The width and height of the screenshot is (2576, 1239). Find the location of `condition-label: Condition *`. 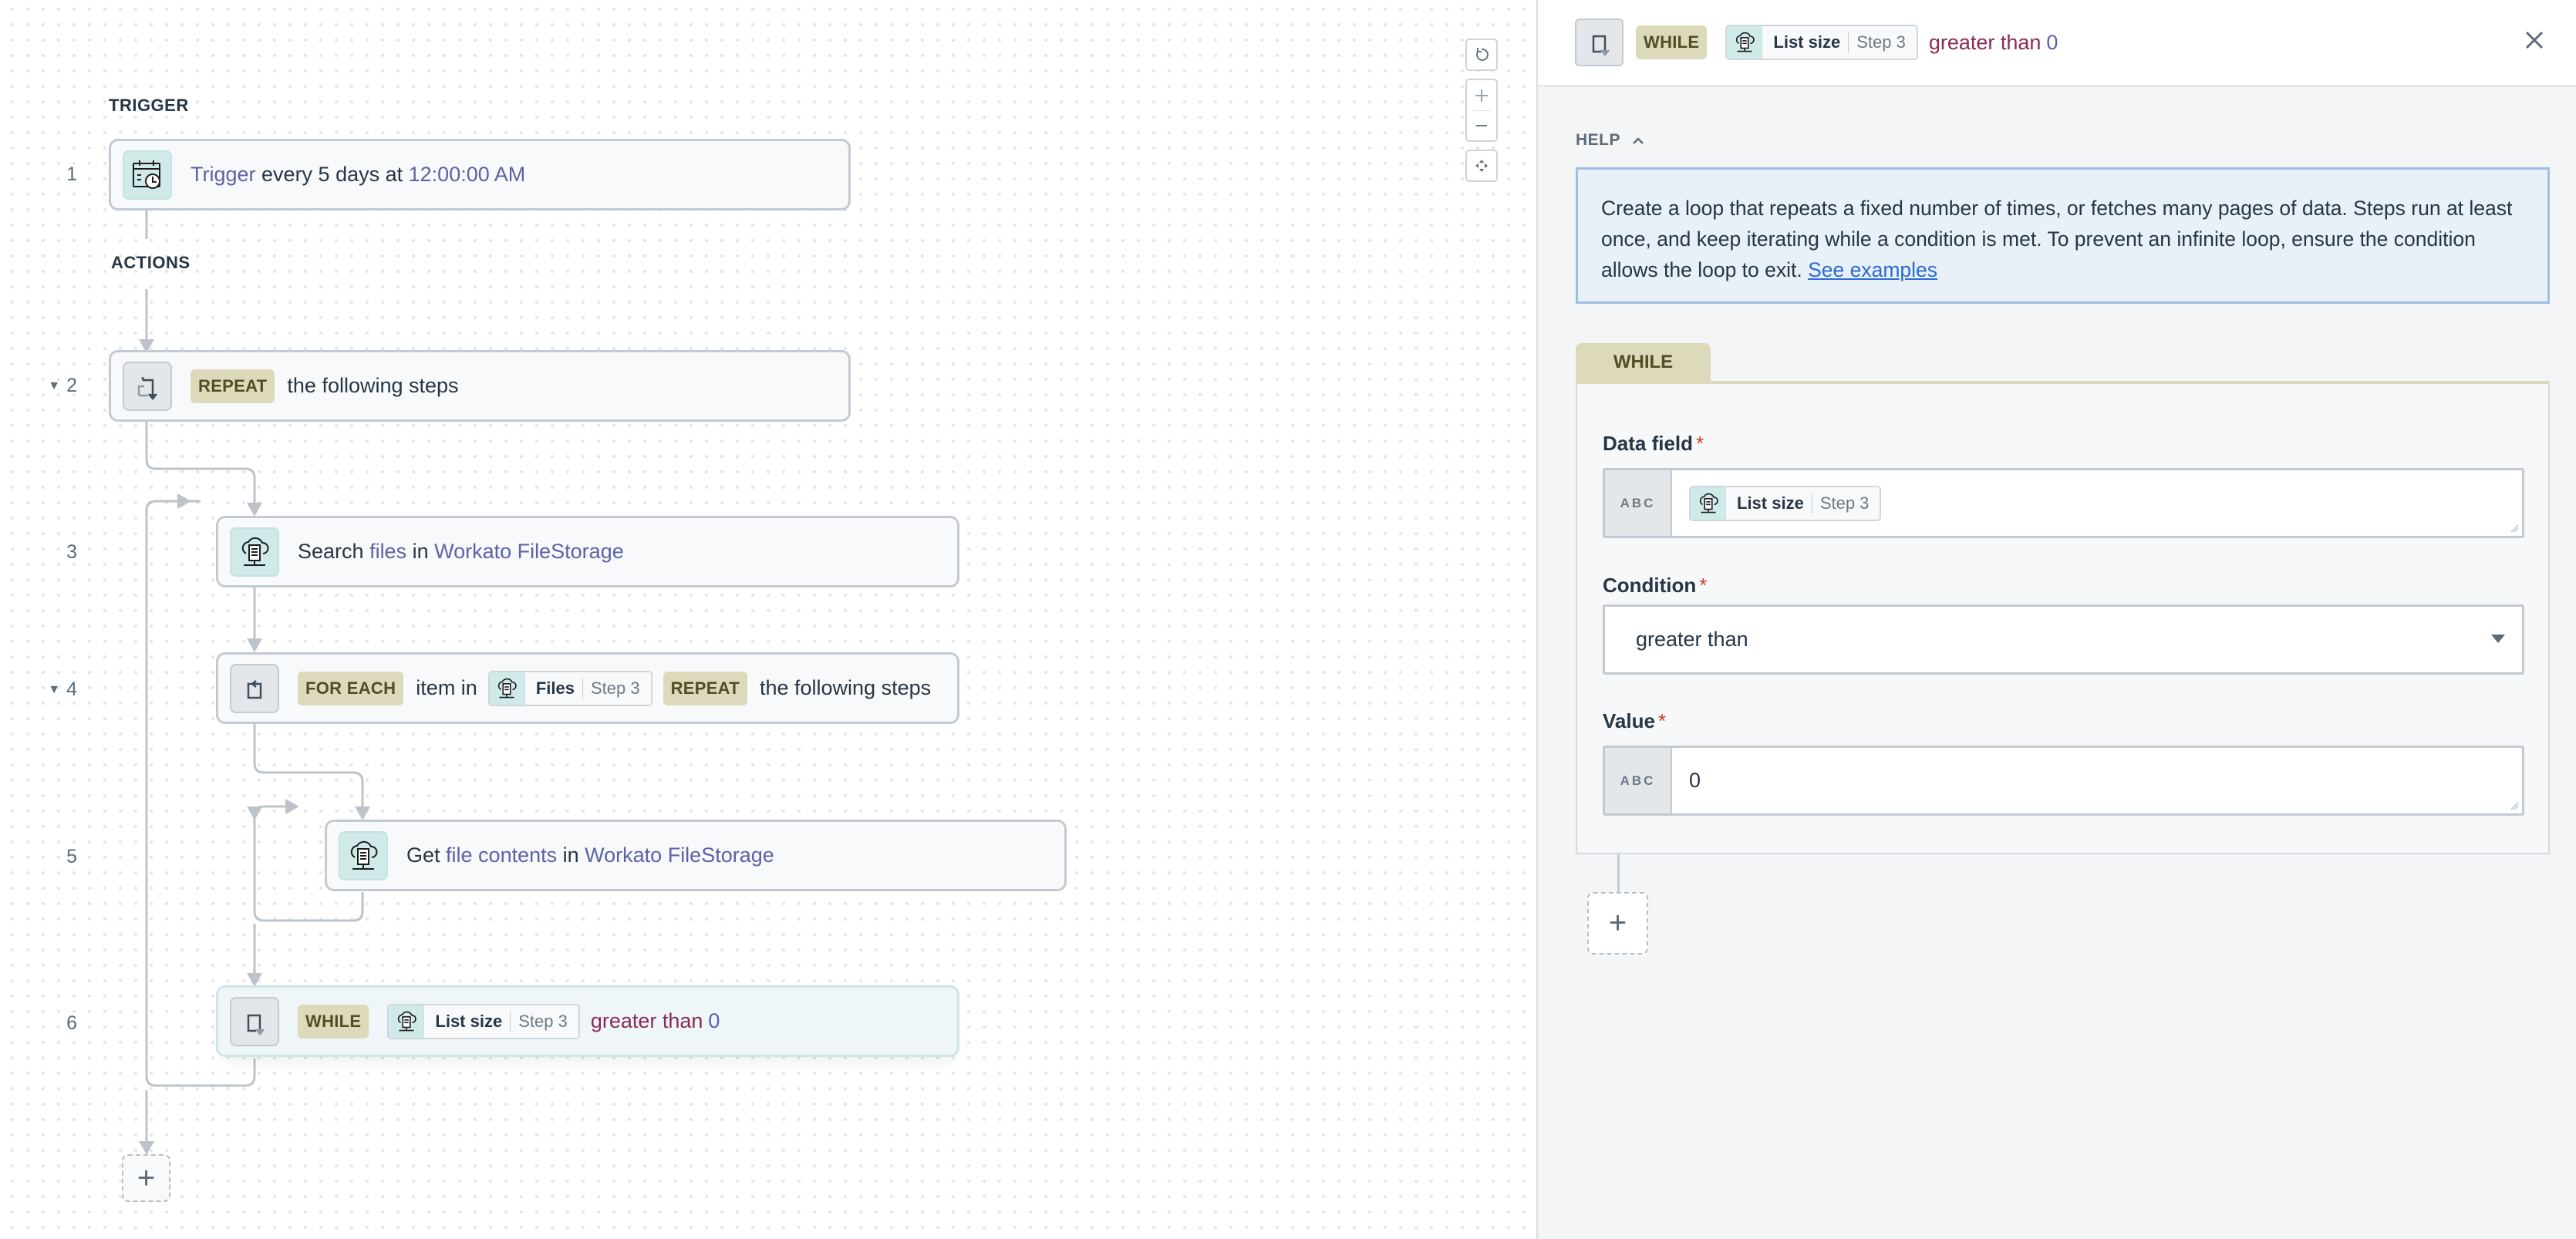

condition-label: Condition * is located at coordinates (1655, 585).